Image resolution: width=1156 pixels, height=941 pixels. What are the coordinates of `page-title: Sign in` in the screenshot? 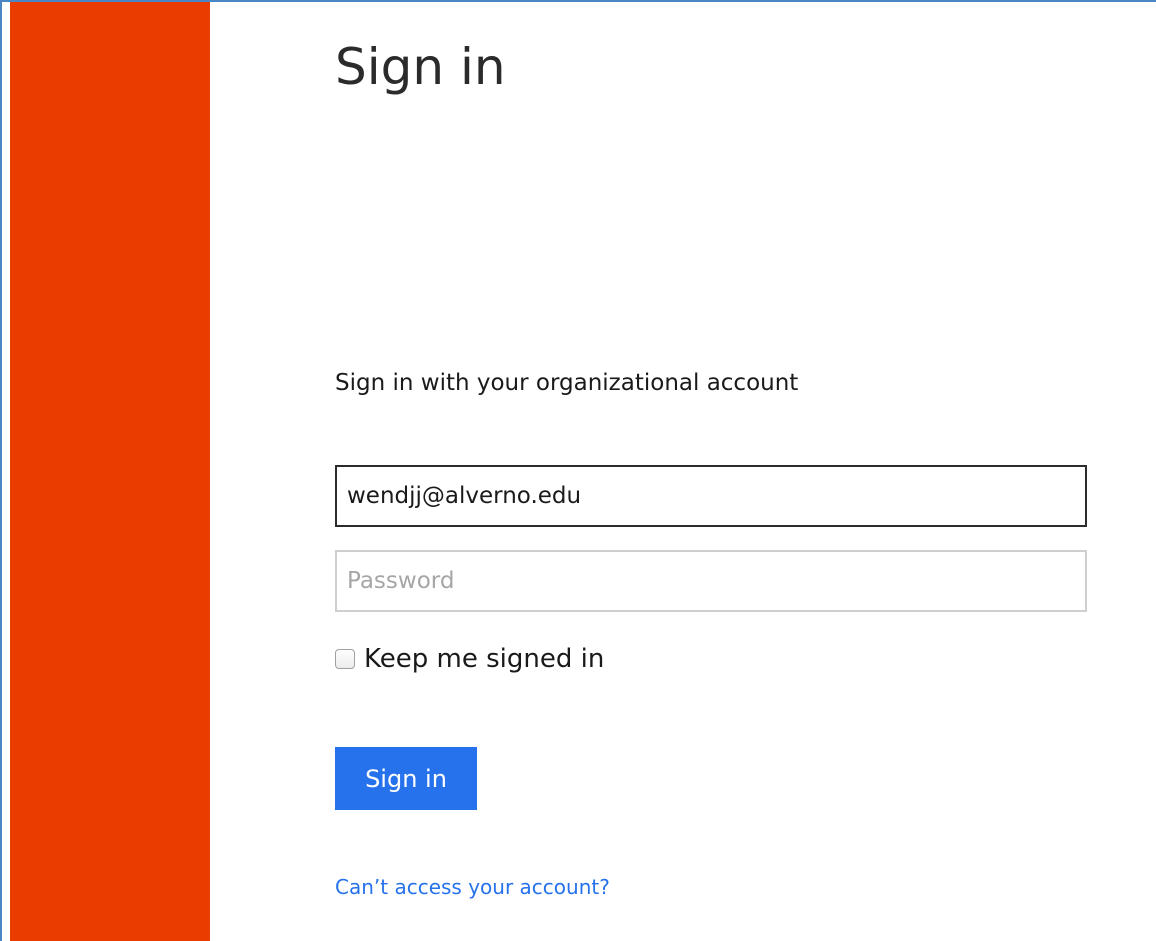 It's located at (420, 67).